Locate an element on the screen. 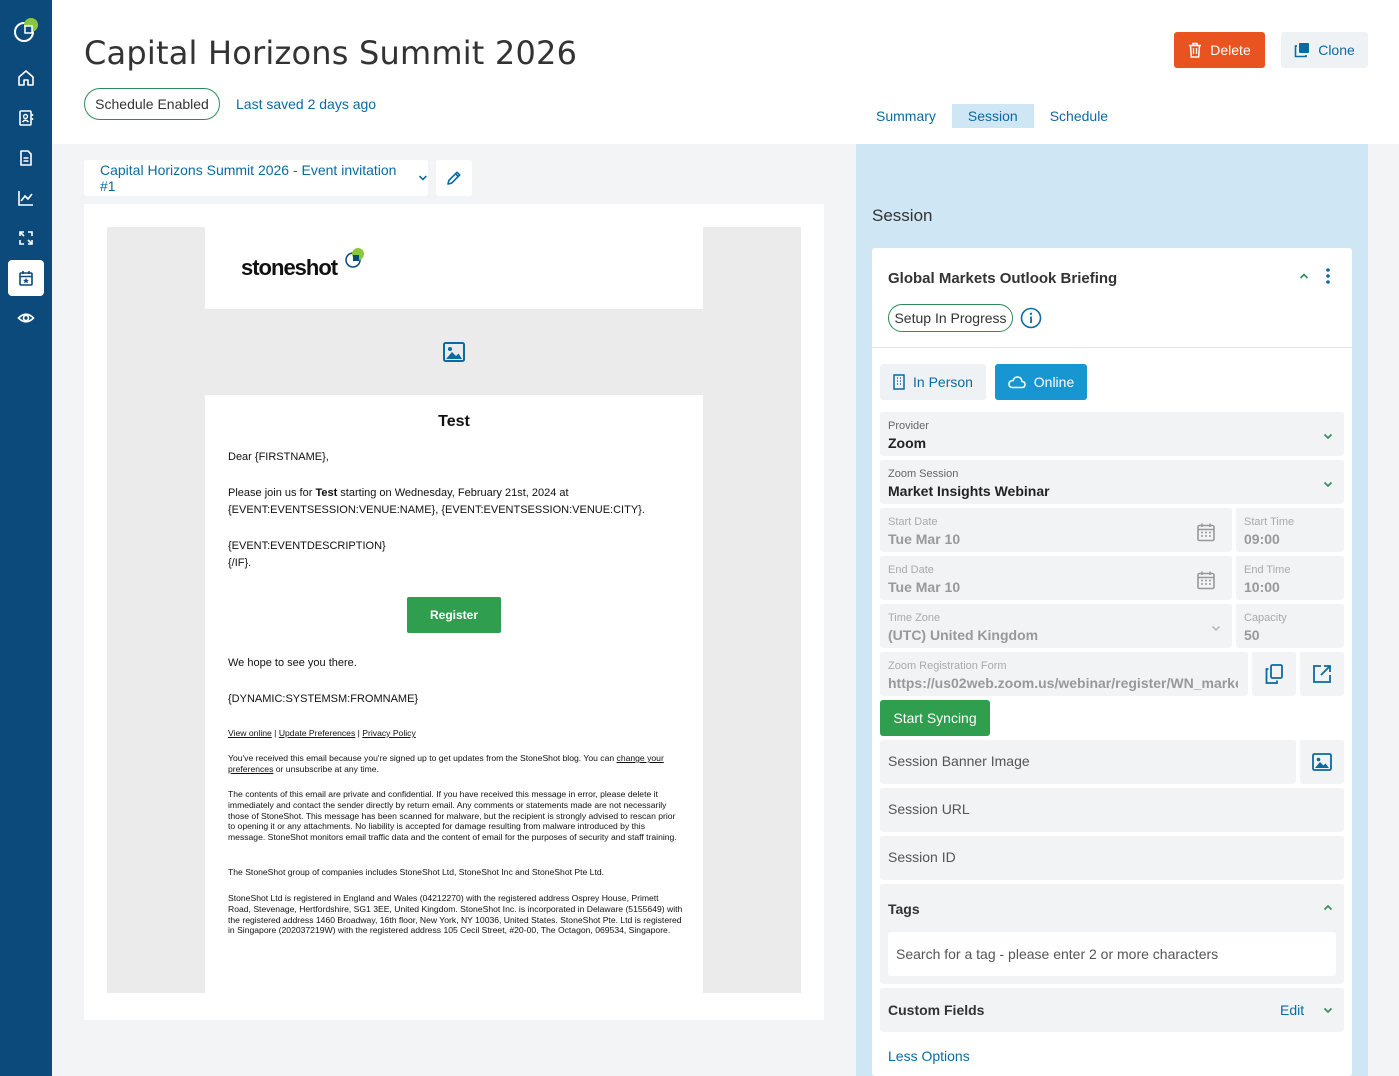 The height and width of the screenshot is (1076, 1399). sidebar-item-home is located at coordinates (26, 78).